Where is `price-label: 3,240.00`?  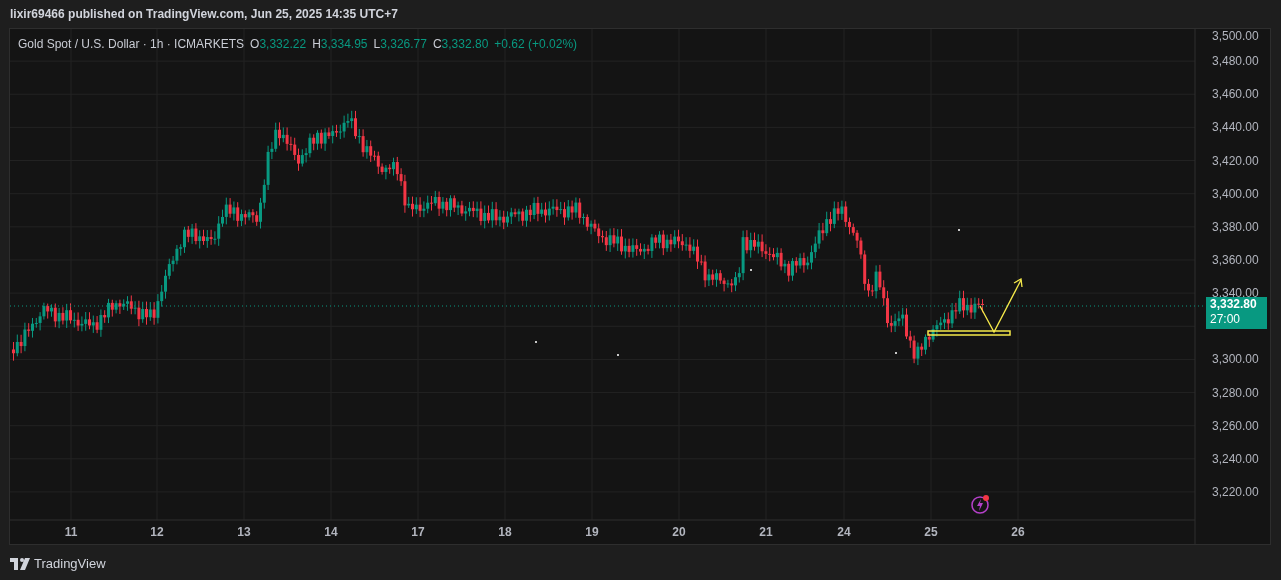 price-label: 3,240.00 is located at coordinates (1235, 458).